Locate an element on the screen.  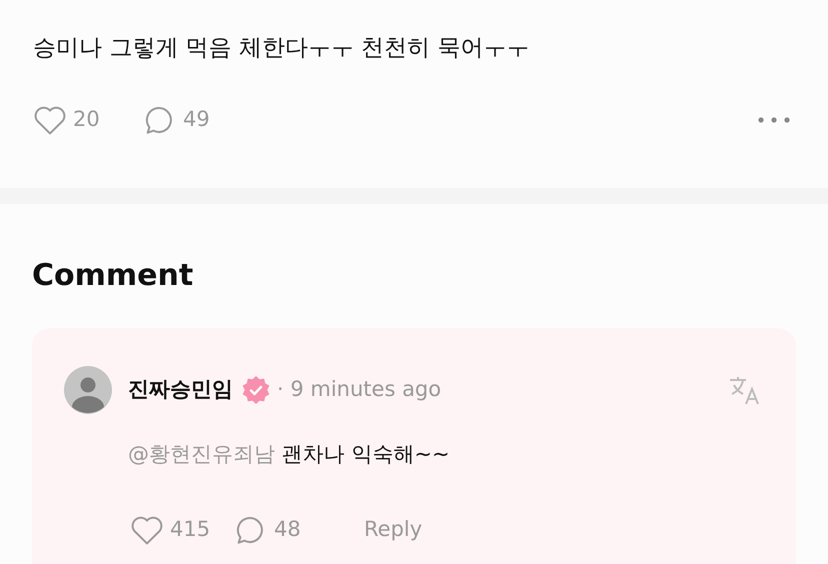
author-name: 진짜승민임 is located at coordinates (180, 390).